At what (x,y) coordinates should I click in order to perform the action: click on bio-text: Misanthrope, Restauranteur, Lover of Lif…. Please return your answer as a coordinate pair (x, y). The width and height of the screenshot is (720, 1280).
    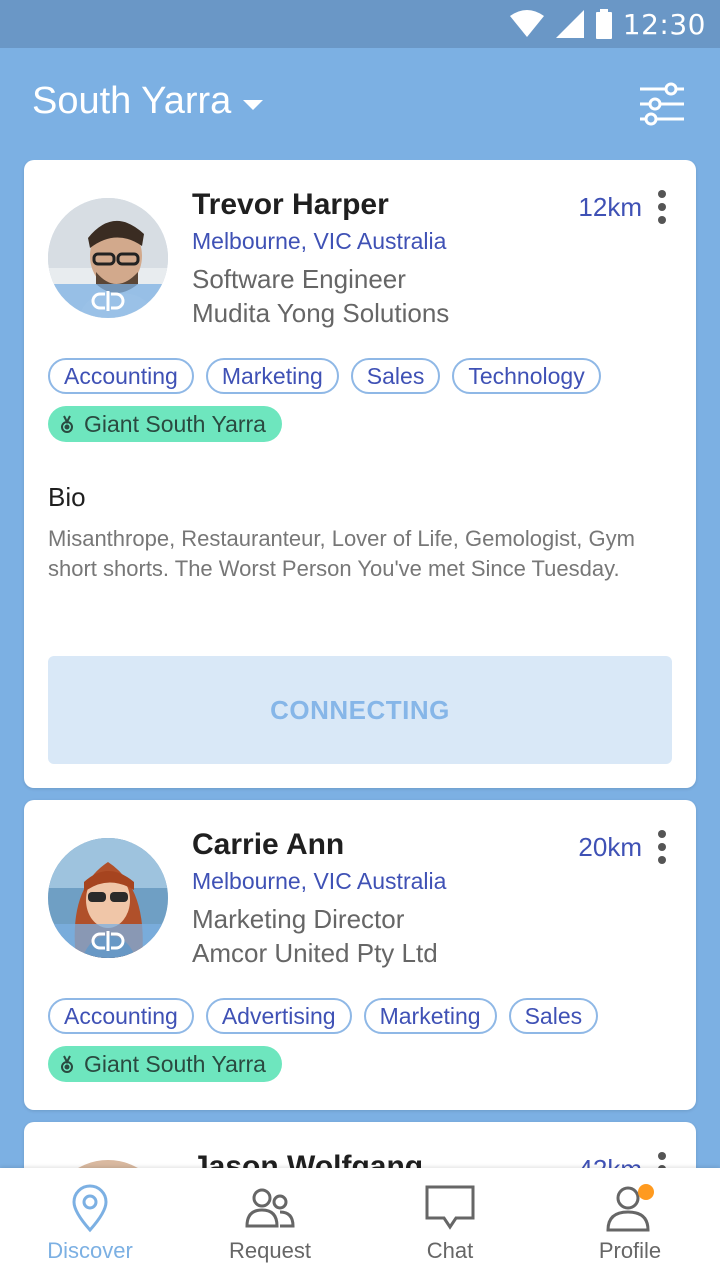
    Looking at the image, I should click on (341, 553).